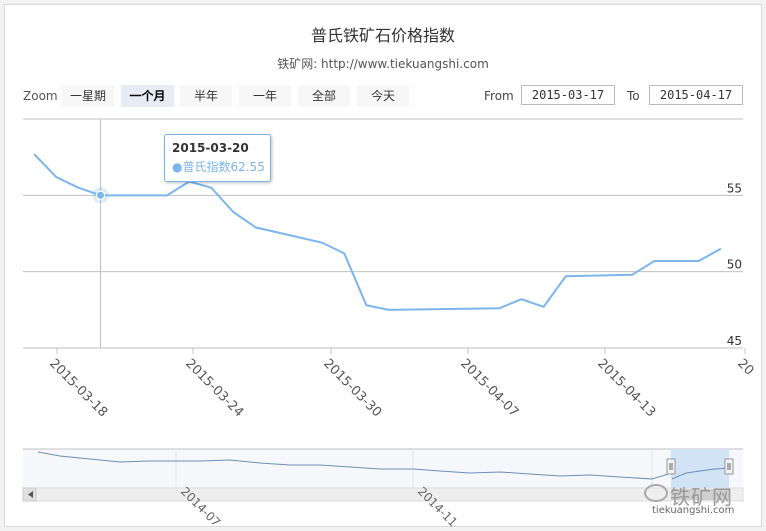 This screenshot has height=531, width=766. I want to click on wechat-icon, so click(656, 493).